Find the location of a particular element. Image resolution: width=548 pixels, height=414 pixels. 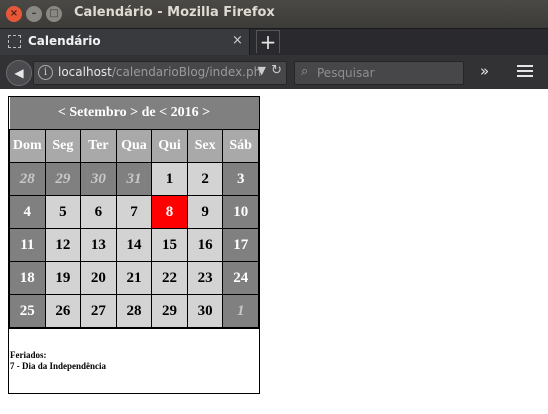

url-path: /calendarioBlog/index.ph is located at coordinates (186, 72).